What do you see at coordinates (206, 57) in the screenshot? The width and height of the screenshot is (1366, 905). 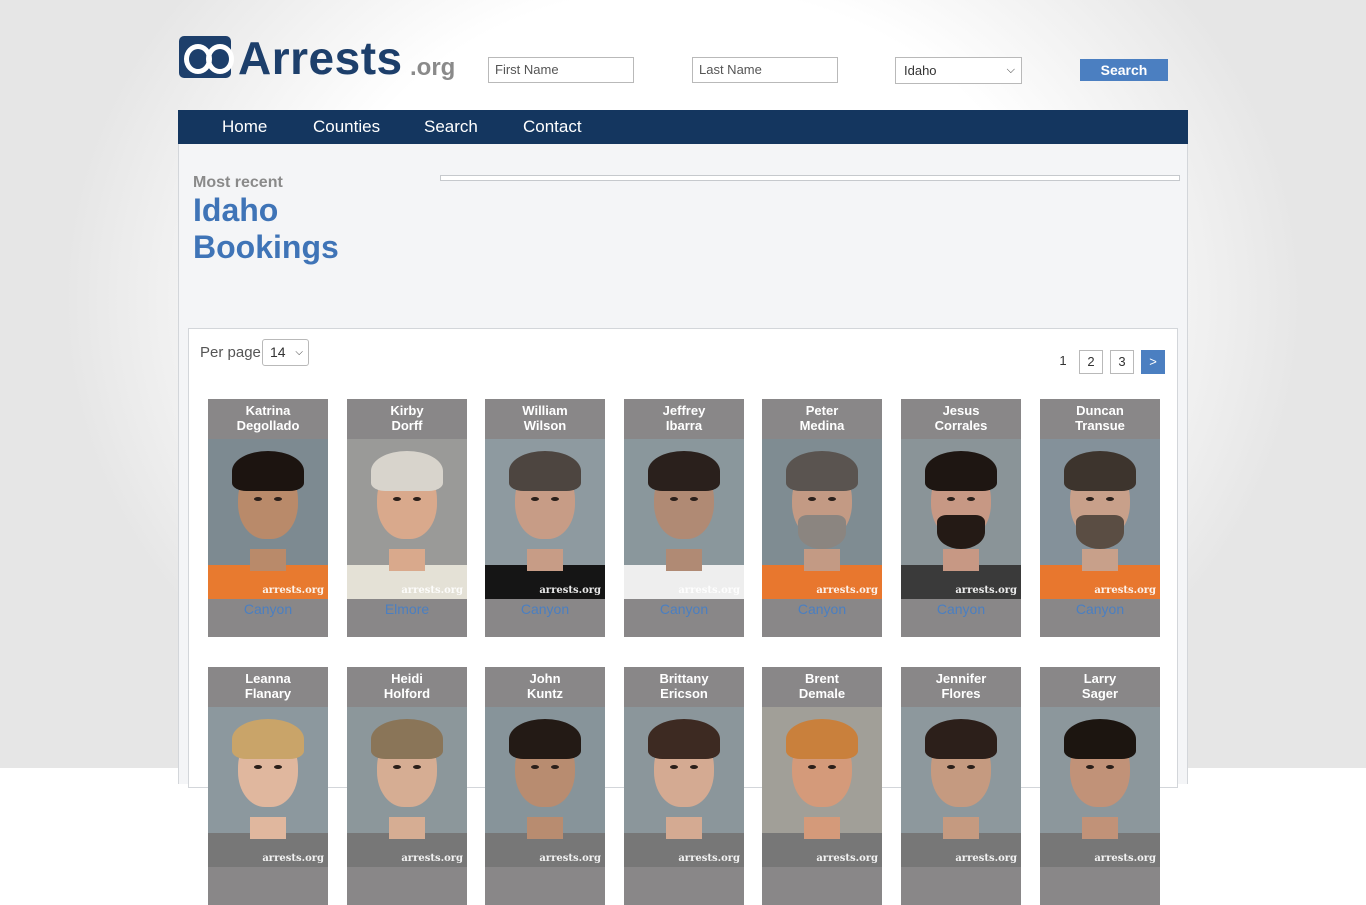 I see `handcuffs-logo-icon` at bounding box center [206, 57].